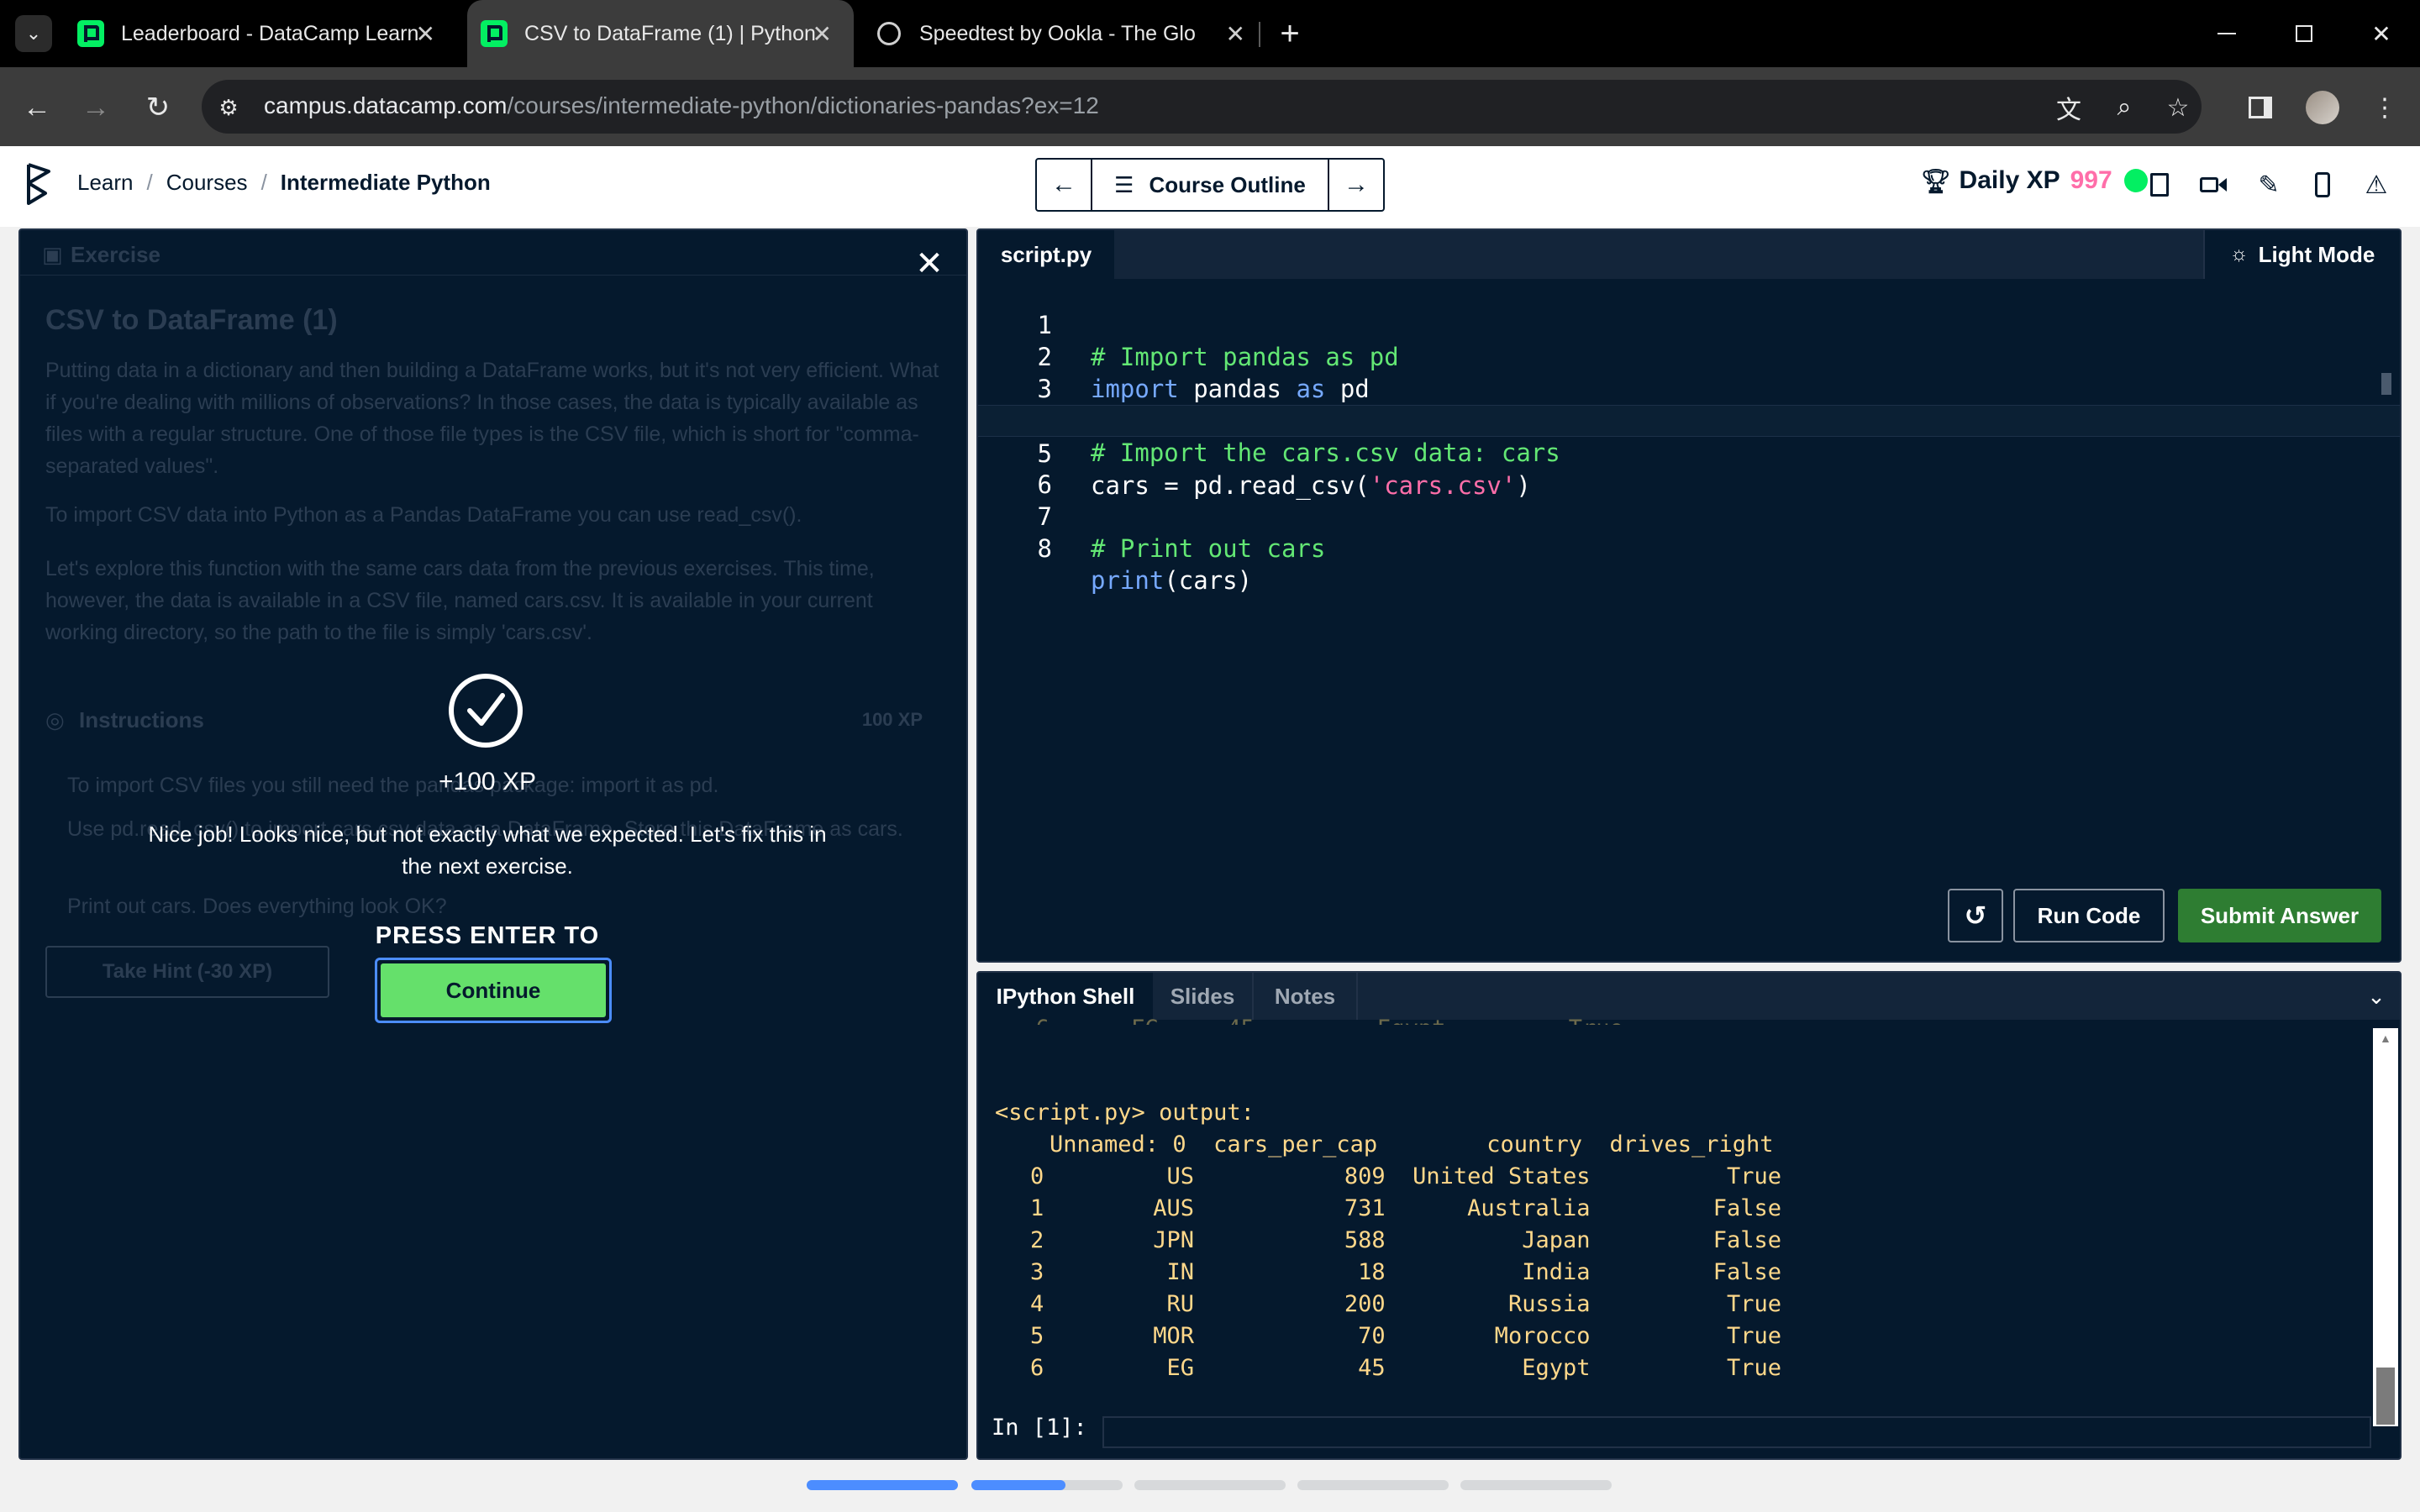 The image size is (2420, 1512). Describe the element at coordinates (34, 33) in the screenshot. I see `tab-search-button: ⌄` at that location.